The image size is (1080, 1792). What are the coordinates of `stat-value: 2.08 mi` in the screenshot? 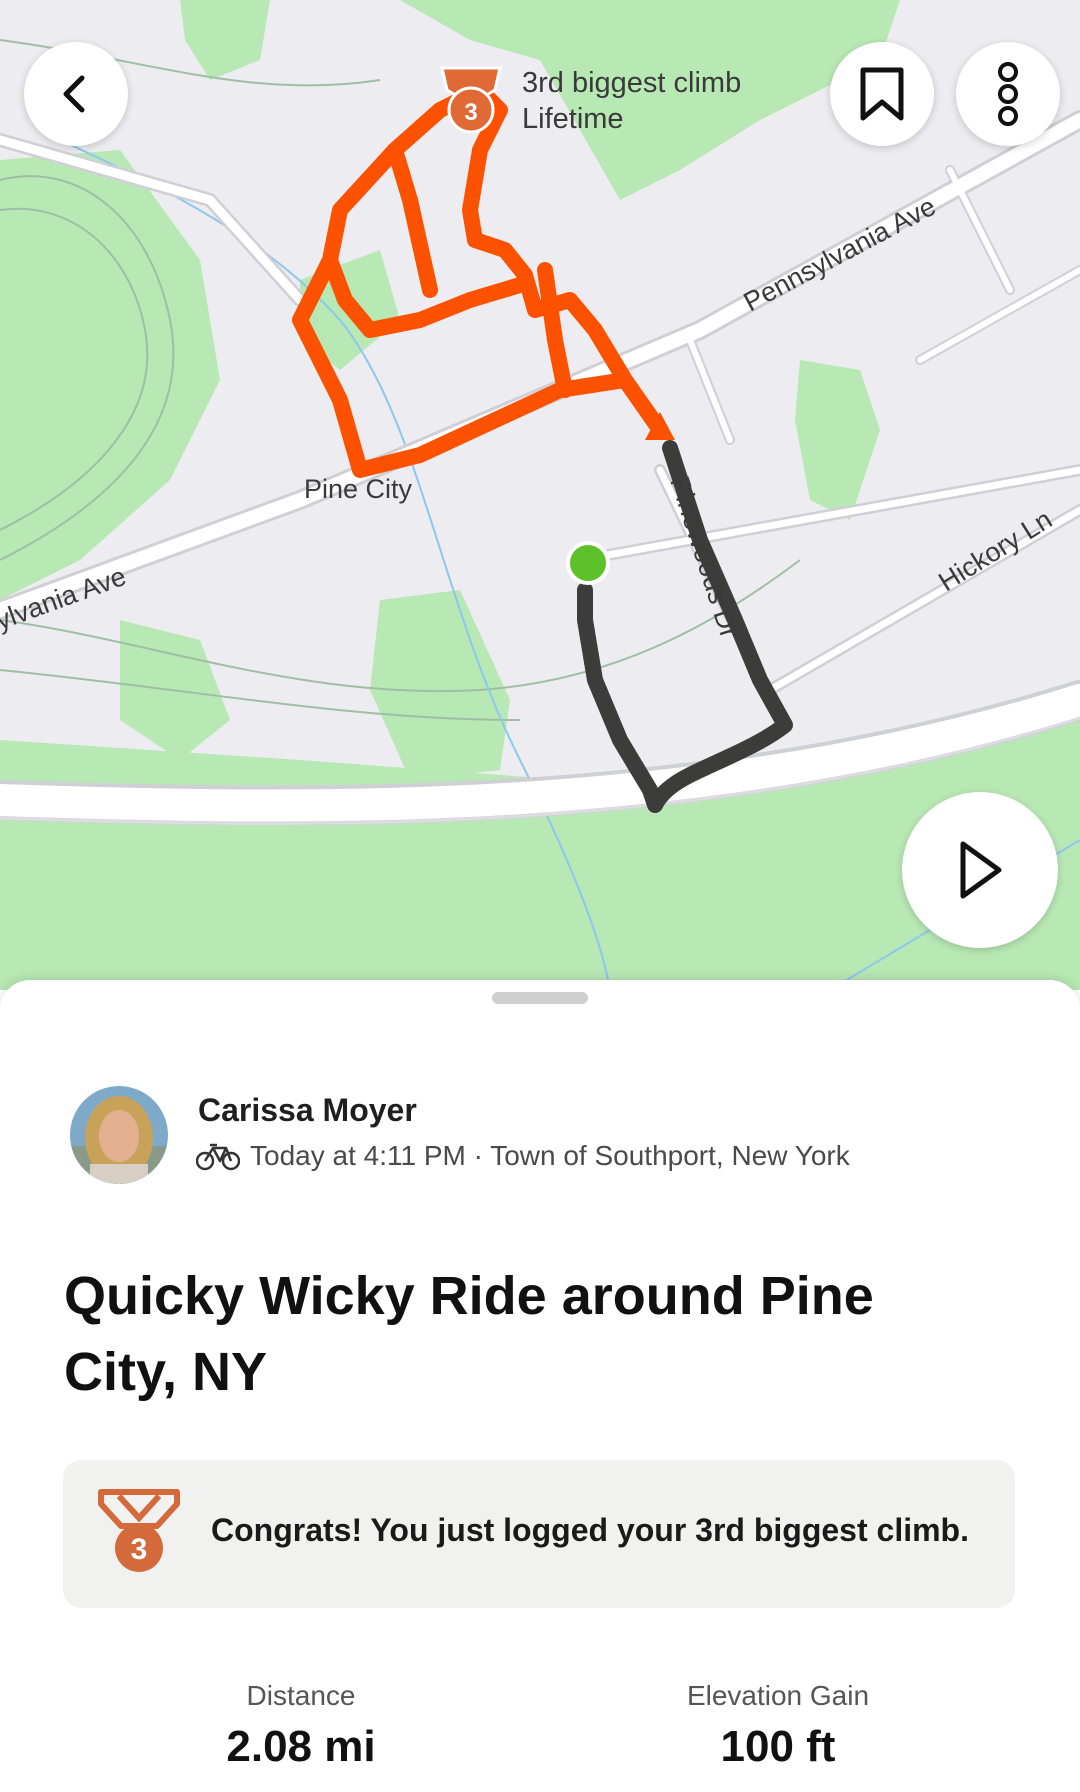 It's located at (301, 1746).